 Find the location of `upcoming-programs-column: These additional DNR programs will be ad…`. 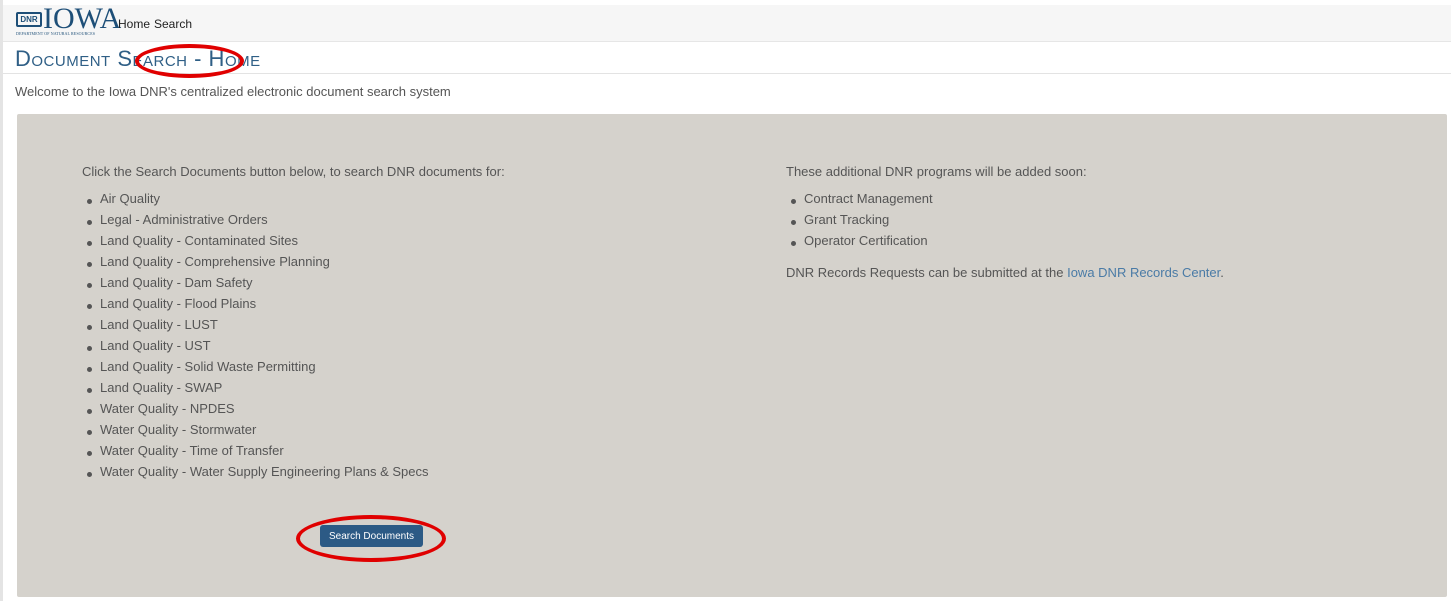

upcoming-programs-column: These additional DNR programs will be ad… is located at coordinates (1106, 222).